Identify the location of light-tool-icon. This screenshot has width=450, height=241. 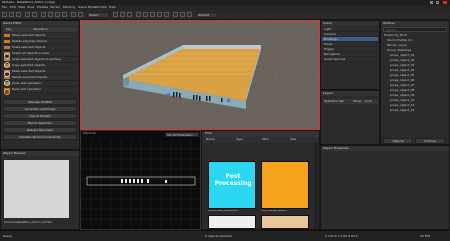
(7, 92).